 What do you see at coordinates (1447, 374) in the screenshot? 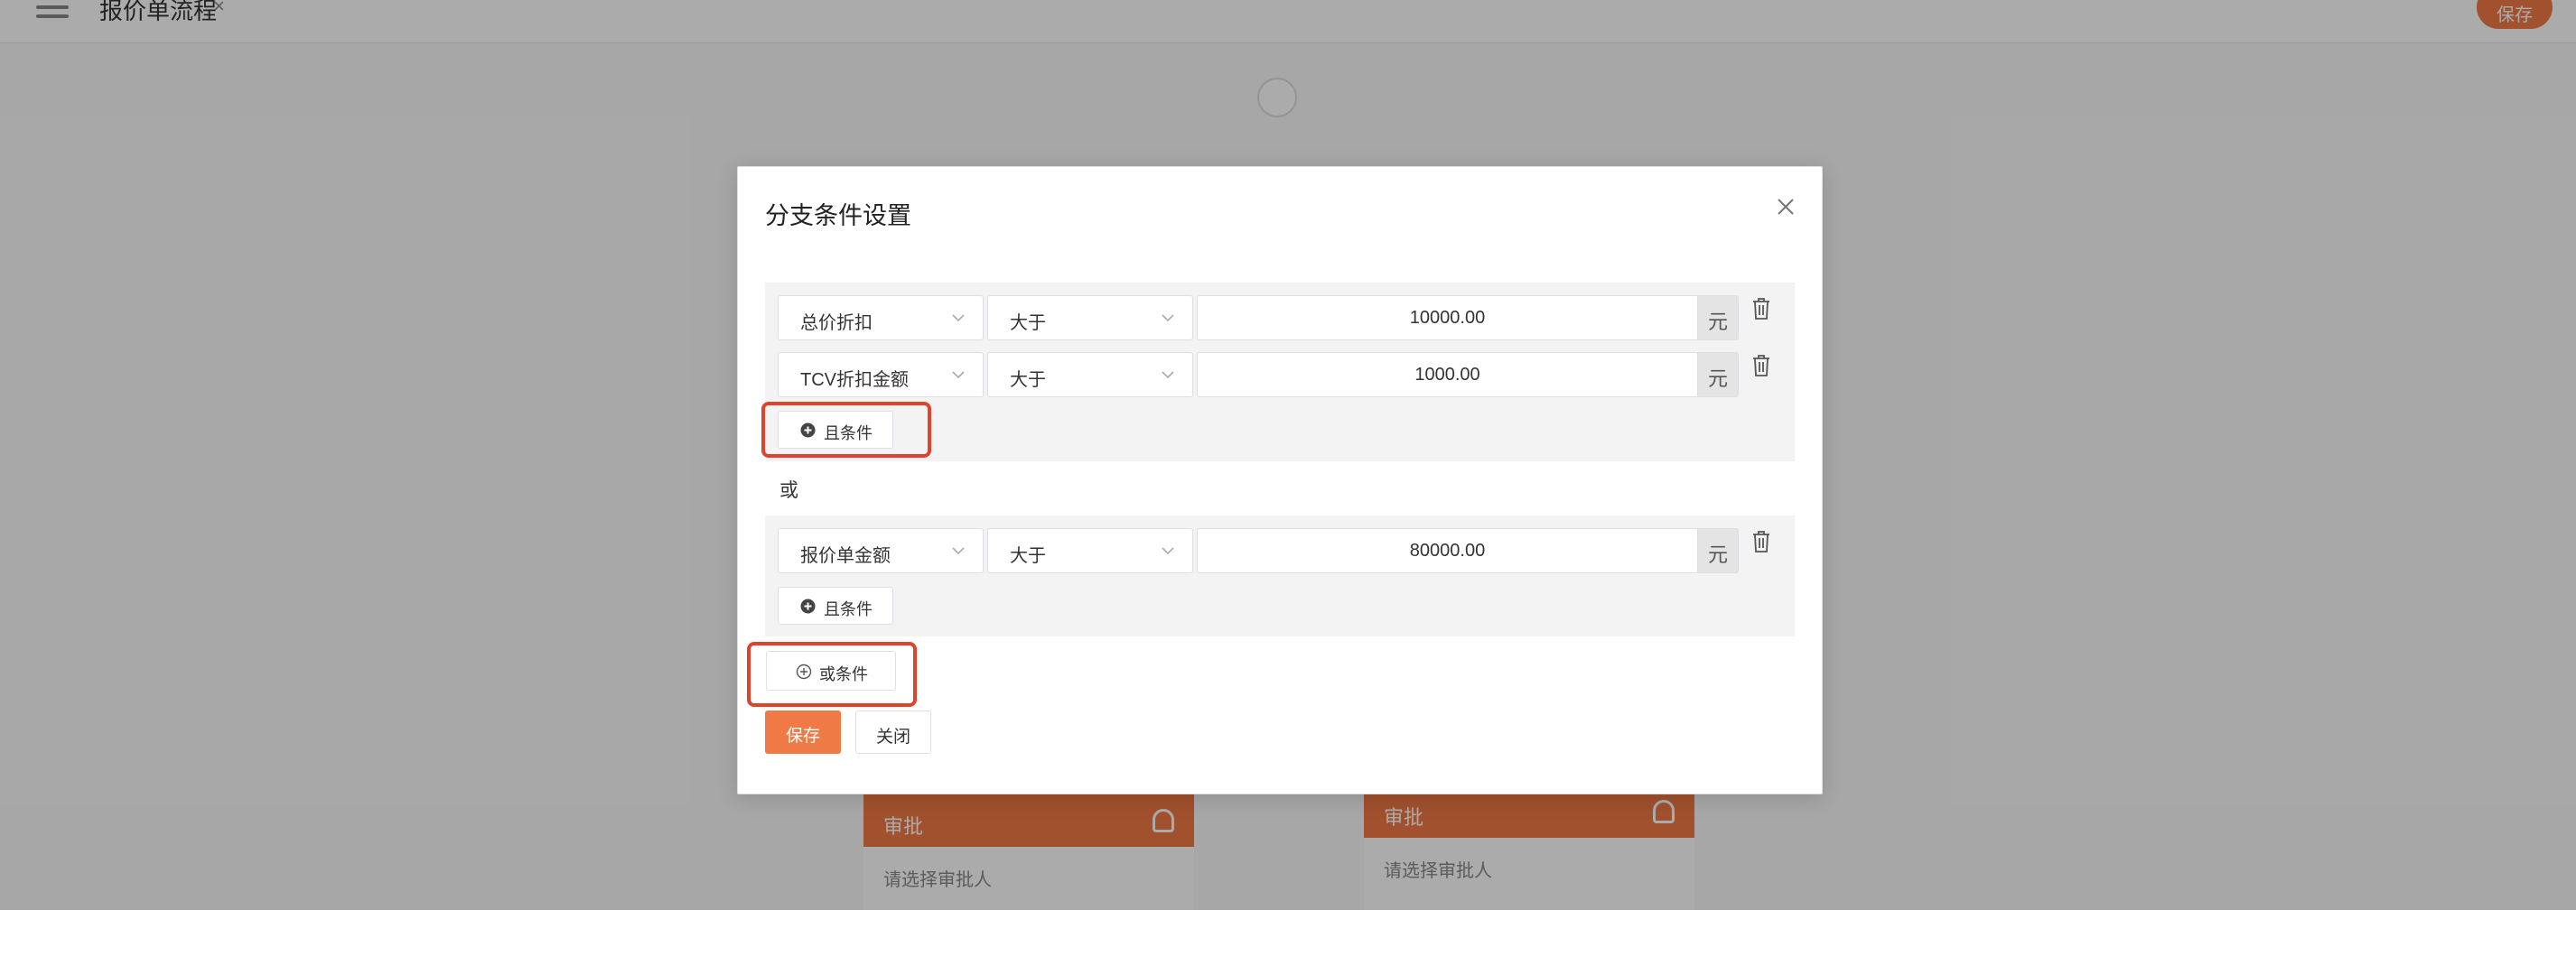
I see `value-input: 1000.00` at bounding box center [1447, 374].